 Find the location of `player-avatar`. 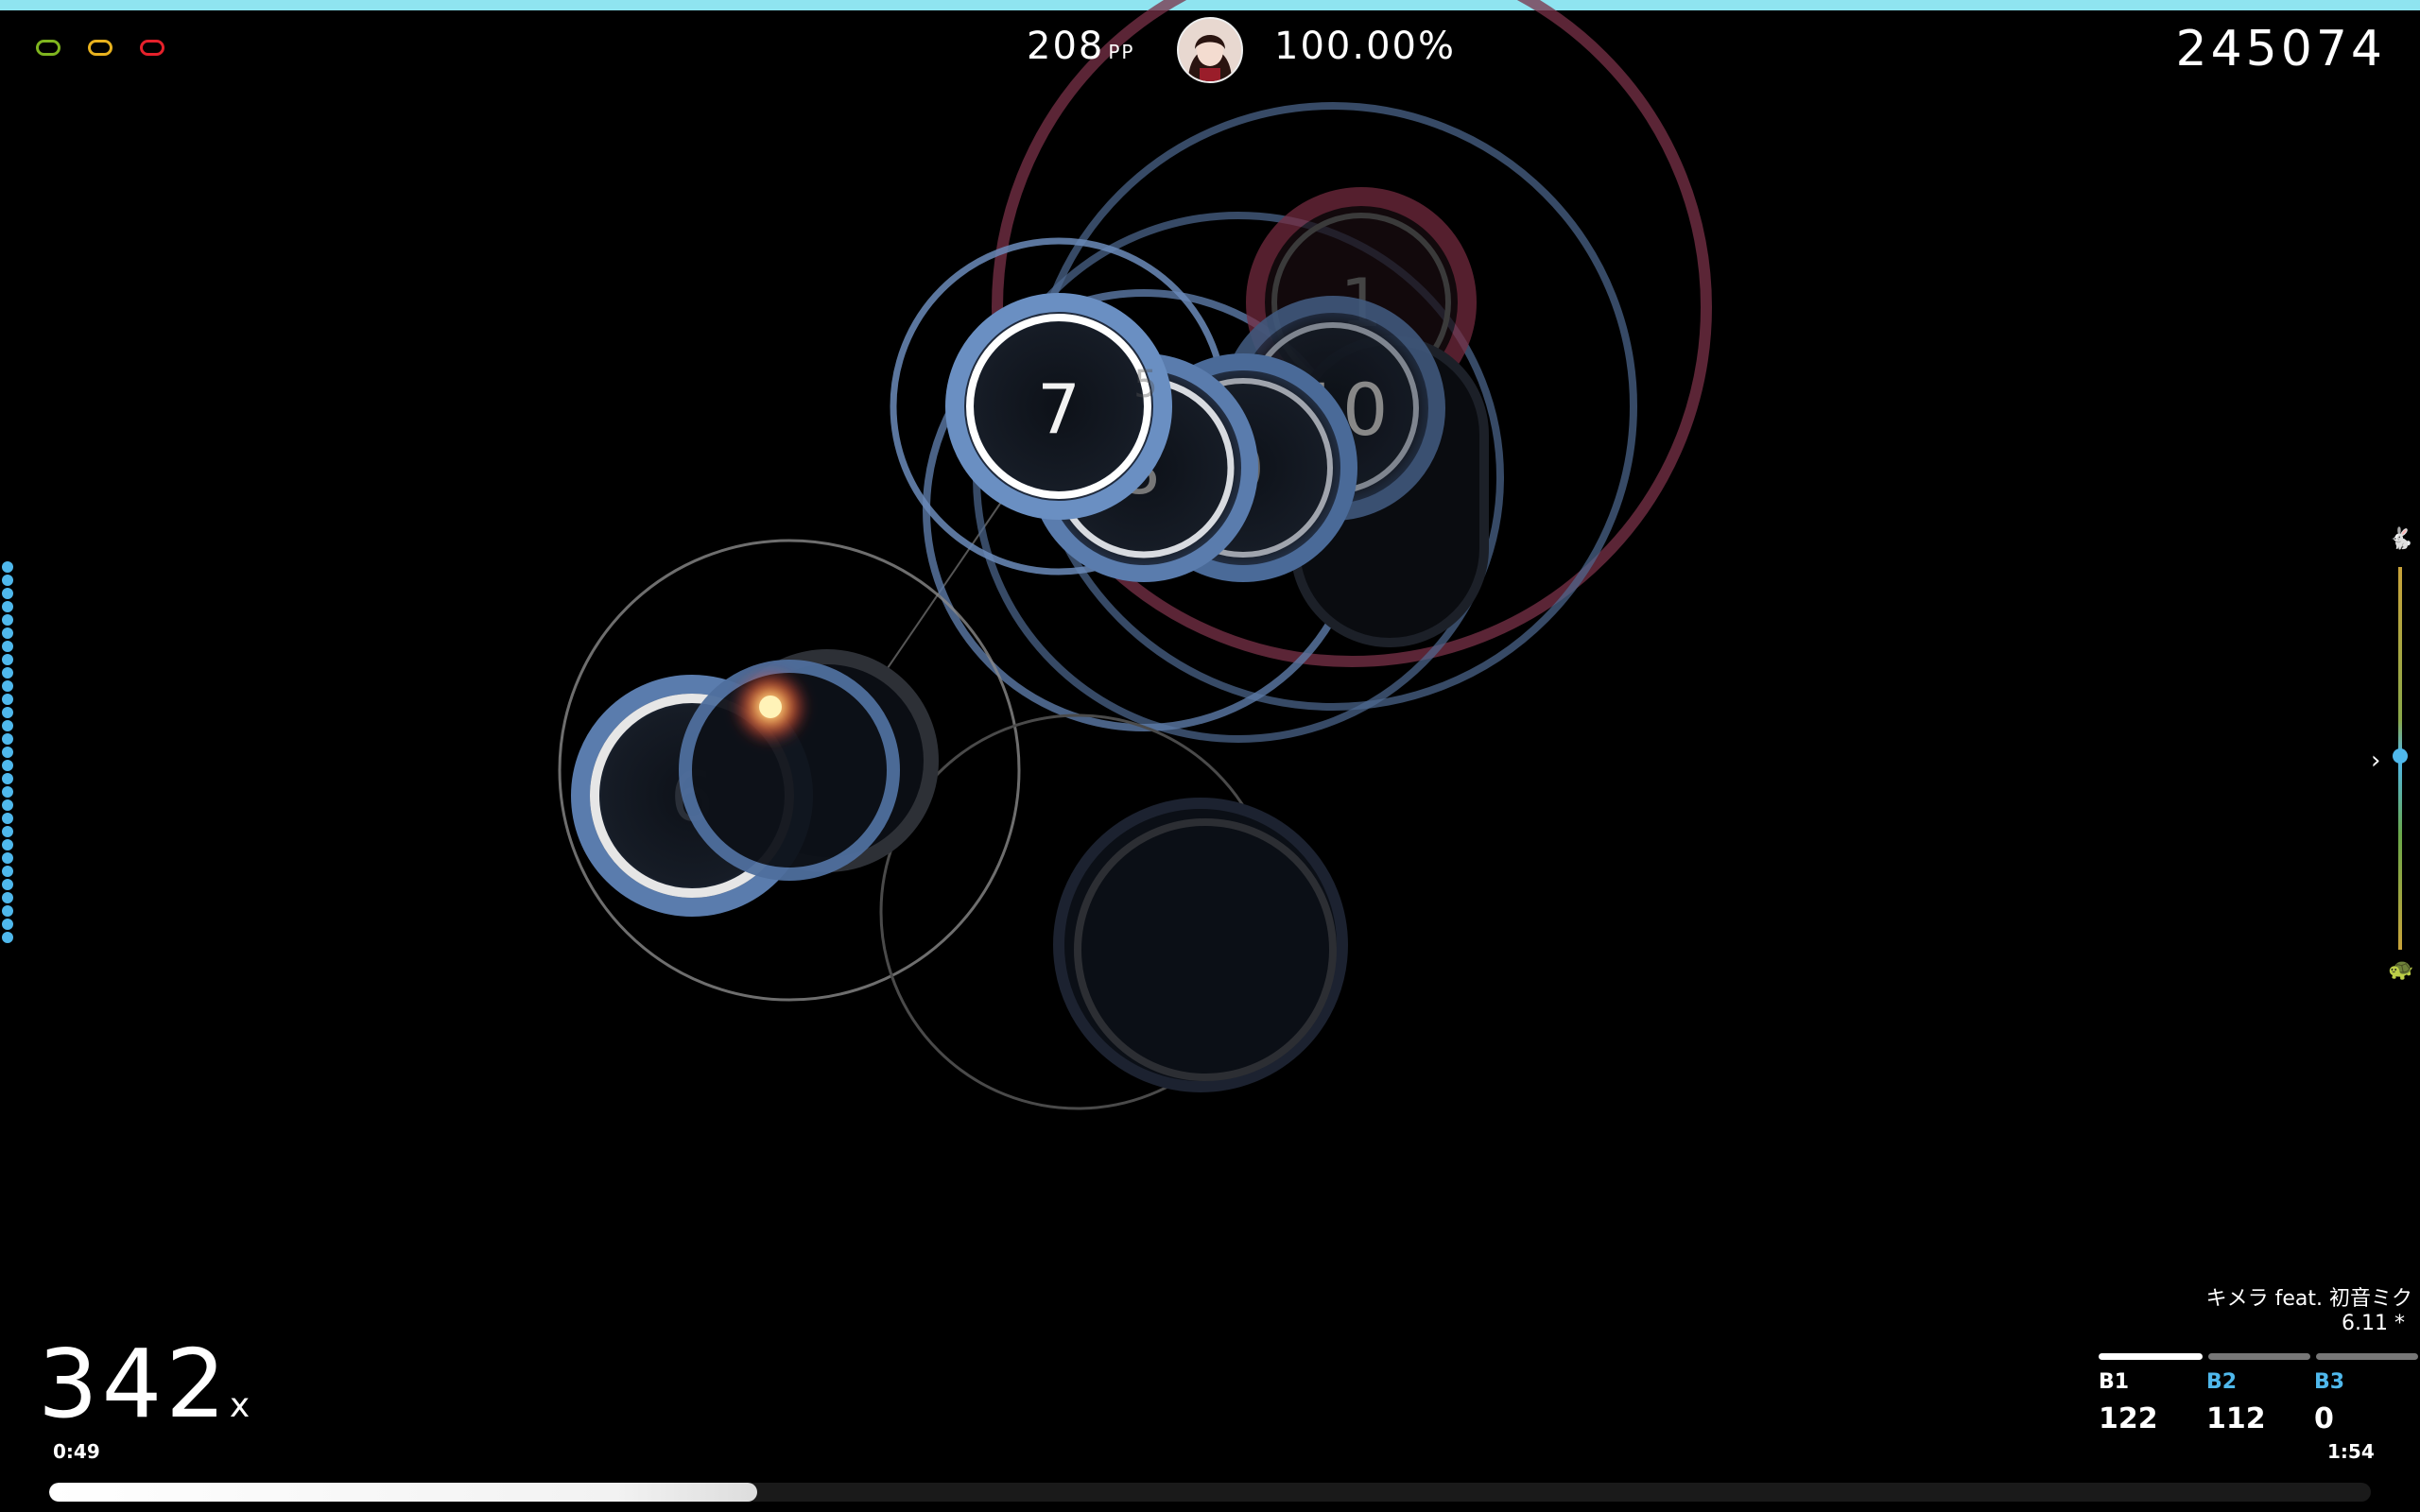

player-avatar is located at coordinates (1210, 50).